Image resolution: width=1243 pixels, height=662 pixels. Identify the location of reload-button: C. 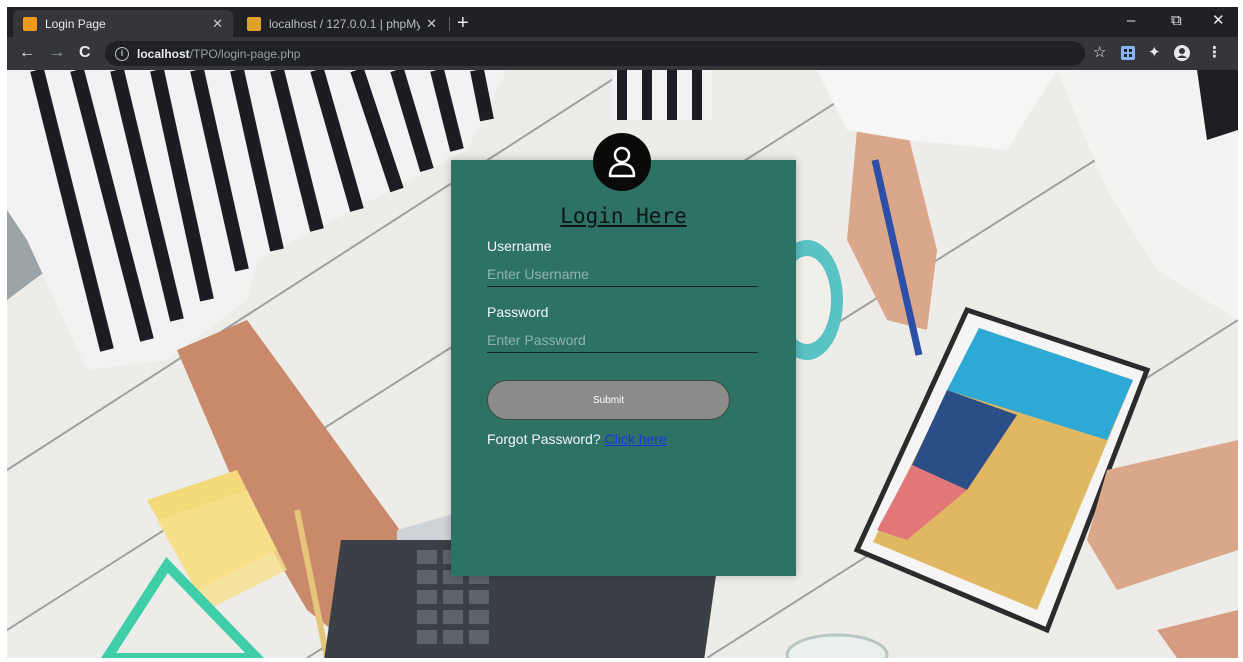
(85, 53).